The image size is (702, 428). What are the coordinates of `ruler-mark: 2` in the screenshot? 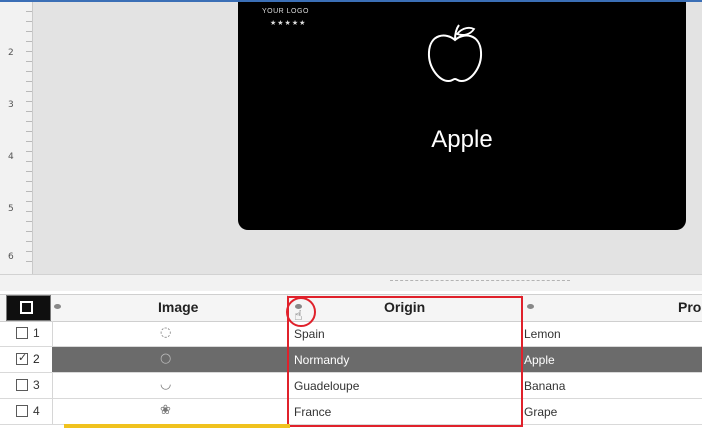 It's located at (11, 53).